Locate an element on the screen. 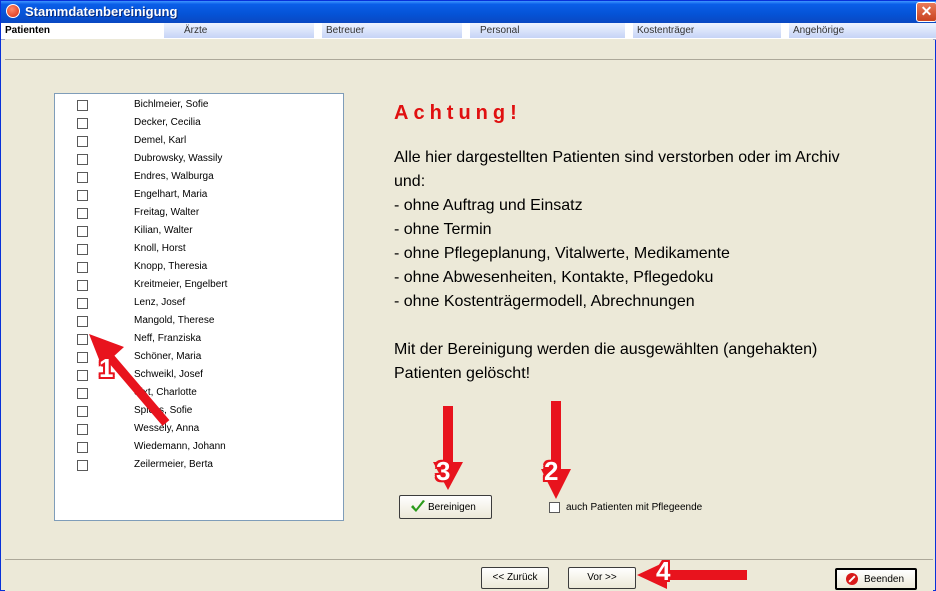 The image size is (936, 591). list-item: Endres, Walburga is located at coordinates (199, 178).